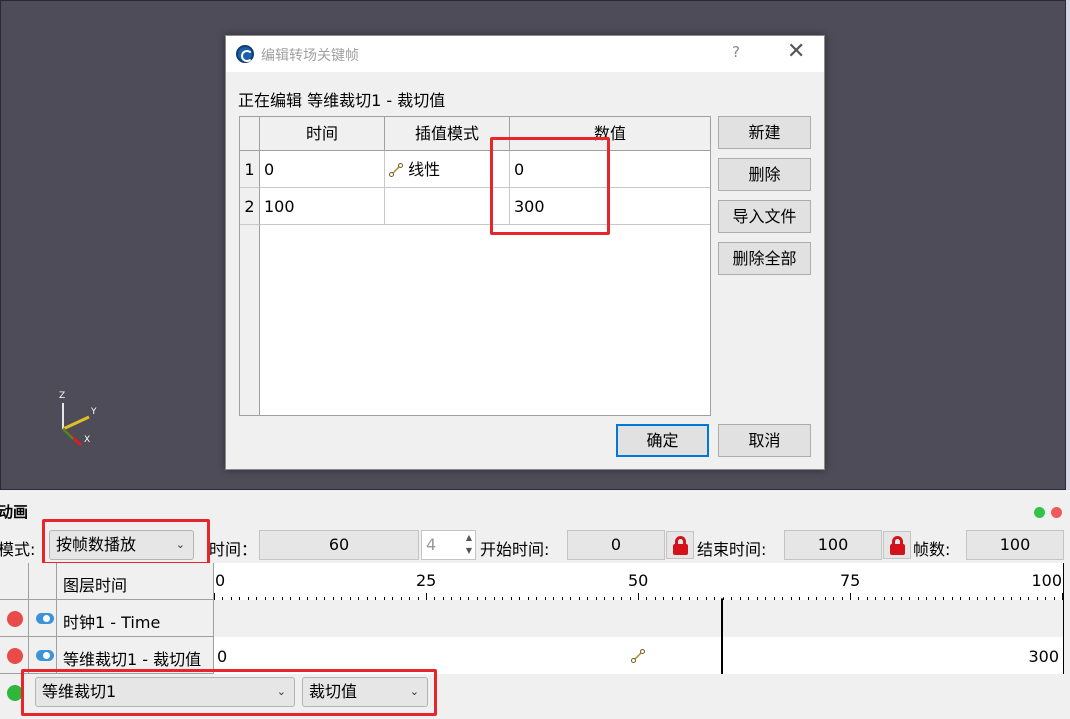 The width and height of the screenshot is (1070, 719). I want to click on add-track-icon, so click(15, 693).